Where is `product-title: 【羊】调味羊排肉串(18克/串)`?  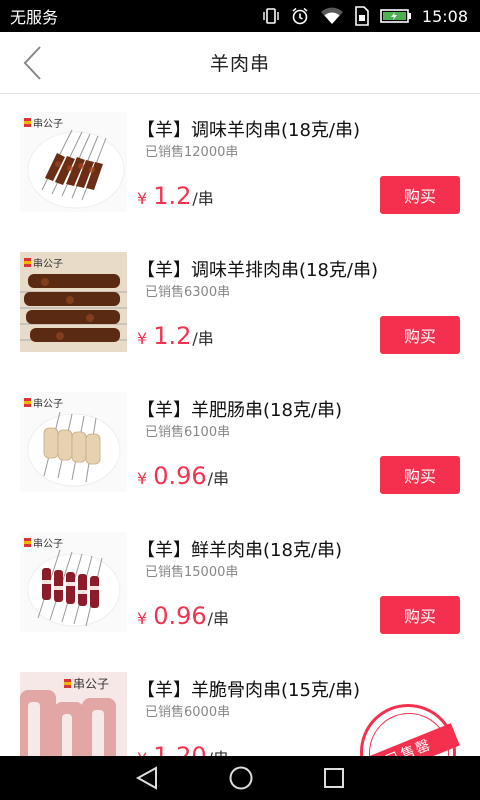 product-title: 【羊】调味羊排肉串(18克/串) is located at coordinates (257, 269).